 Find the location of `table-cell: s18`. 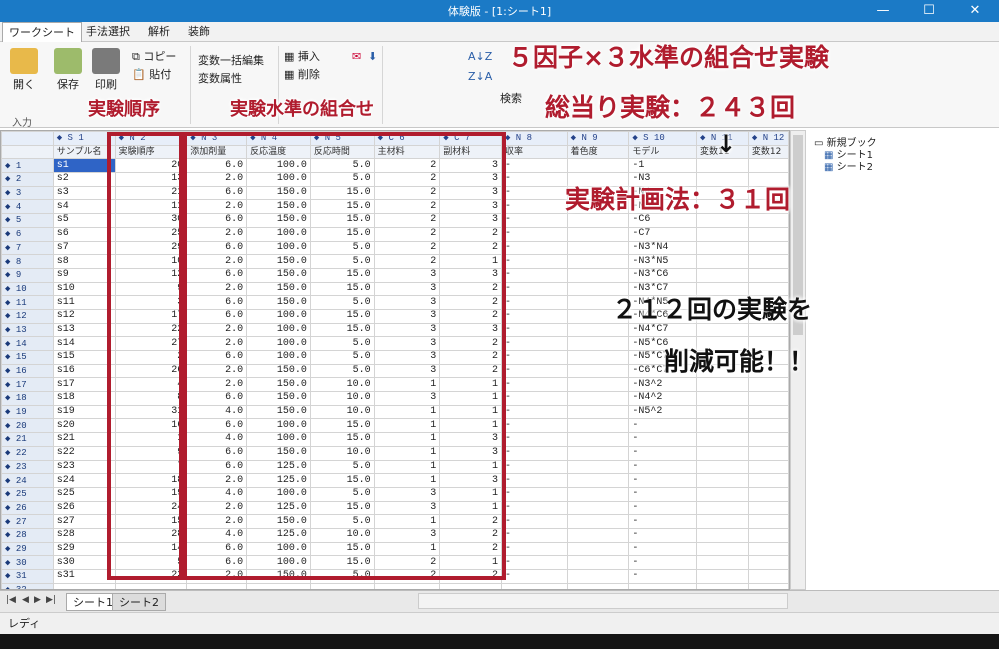

table-cell: s18 is located at coordinates (84, 398).